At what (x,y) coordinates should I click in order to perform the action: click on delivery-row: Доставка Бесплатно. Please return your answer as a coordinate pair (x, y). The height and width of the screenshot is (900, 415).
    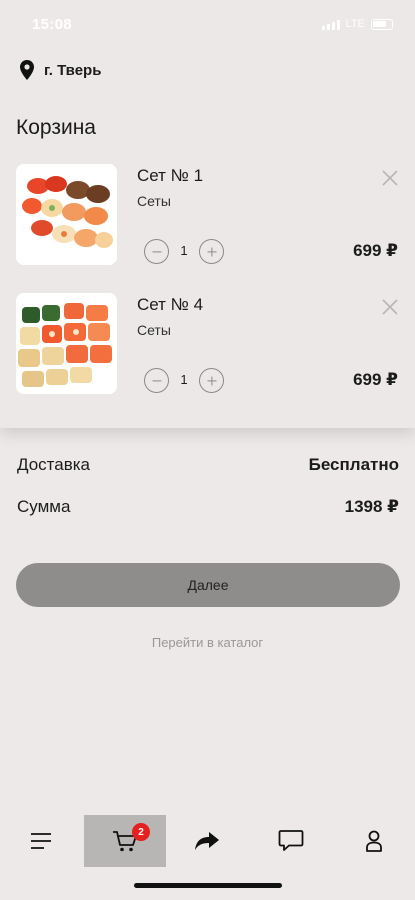
    Looking at the image, I should click on (208, 465).